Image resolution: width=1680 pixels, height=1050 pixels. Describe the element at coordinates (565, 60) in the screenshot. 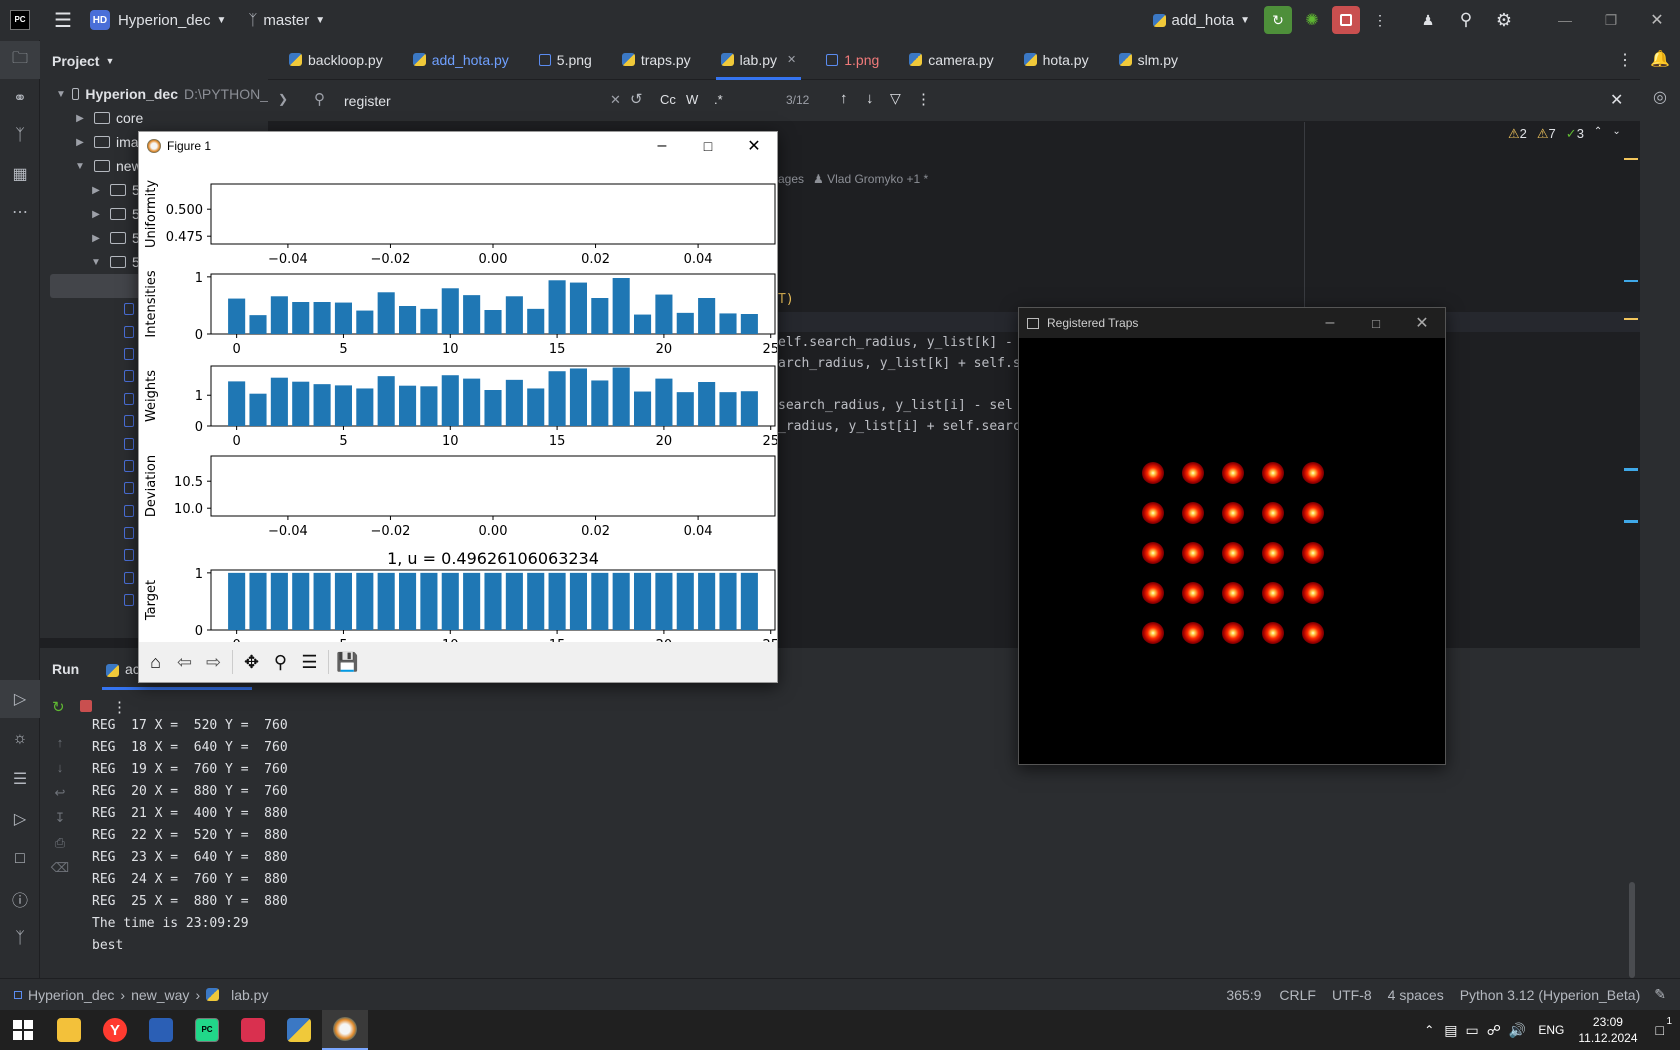

I see `tab-5-png: 5.png` at that location.